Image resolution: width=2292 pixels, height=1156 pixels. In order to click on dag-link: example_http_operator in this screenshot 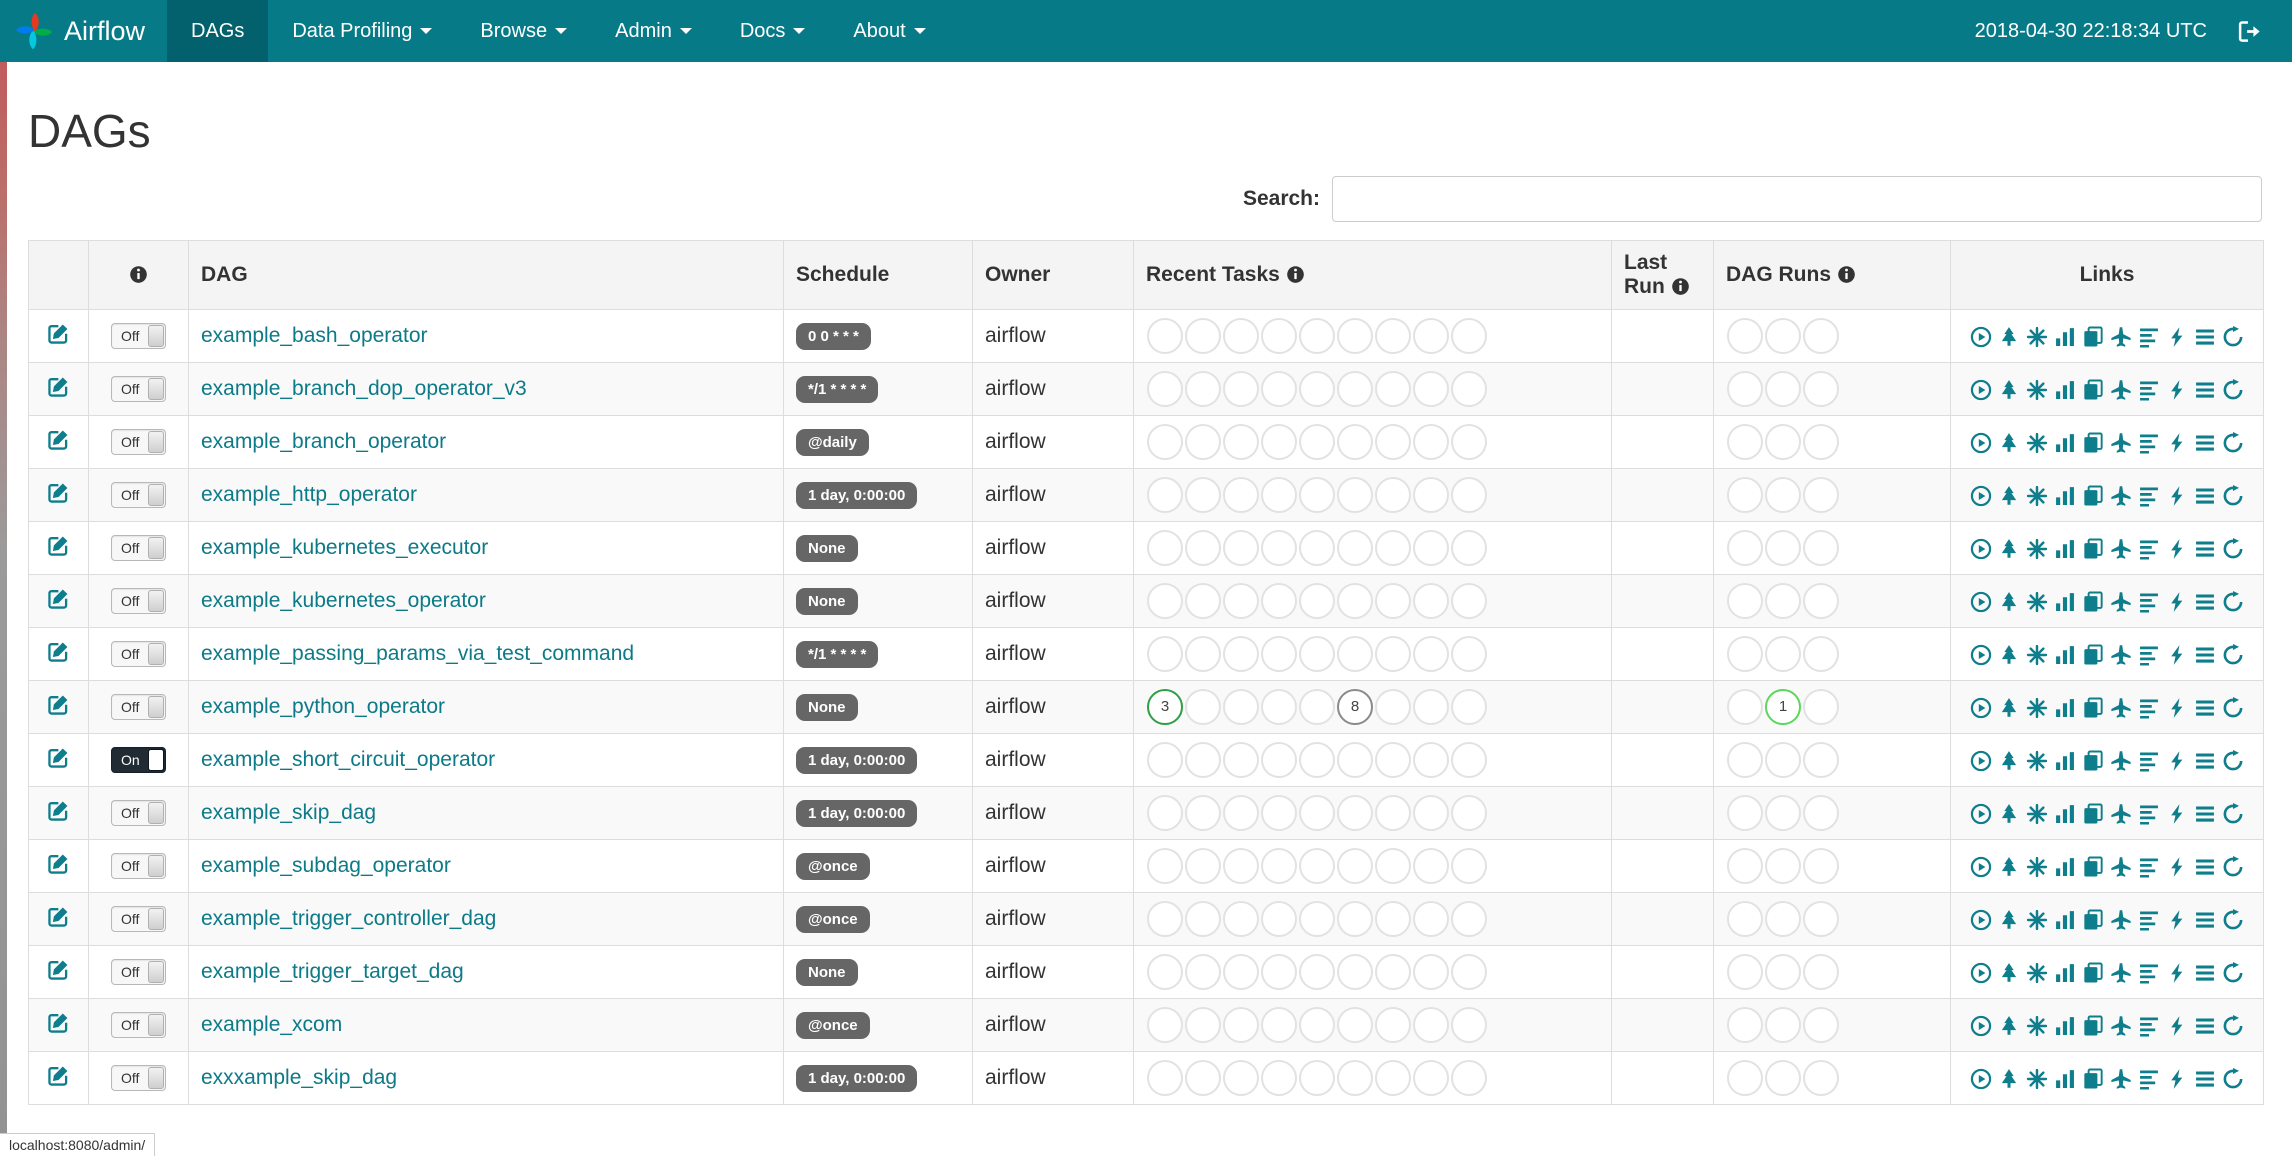, I will do `click(309, 494)`.